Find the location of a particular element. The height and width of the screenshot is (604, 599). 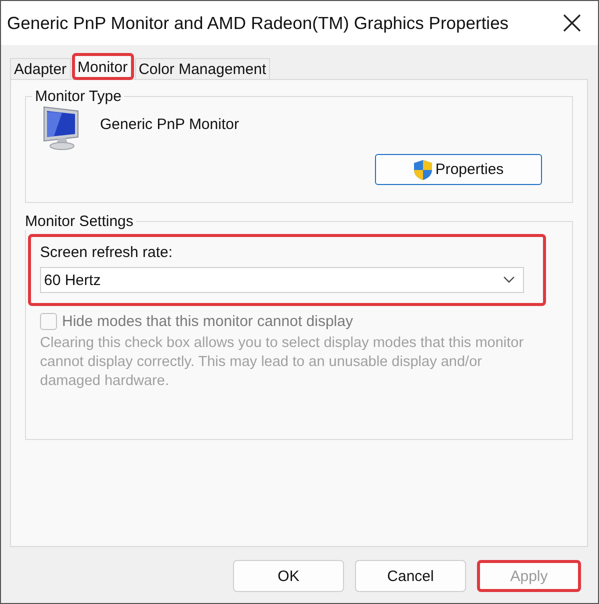

properties-button: Properties is located at coordinates (458, 169).